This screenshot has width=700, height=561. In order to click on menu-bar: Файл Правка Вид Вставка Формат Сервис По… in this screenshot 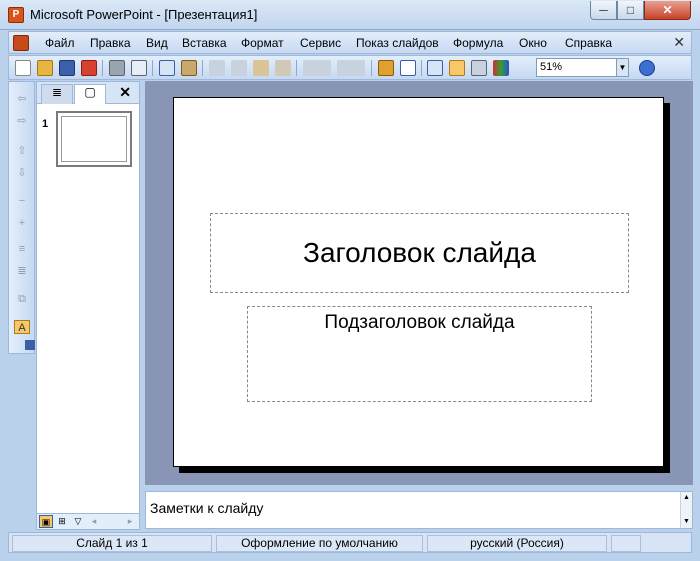, I will do `click(350, 42)`.